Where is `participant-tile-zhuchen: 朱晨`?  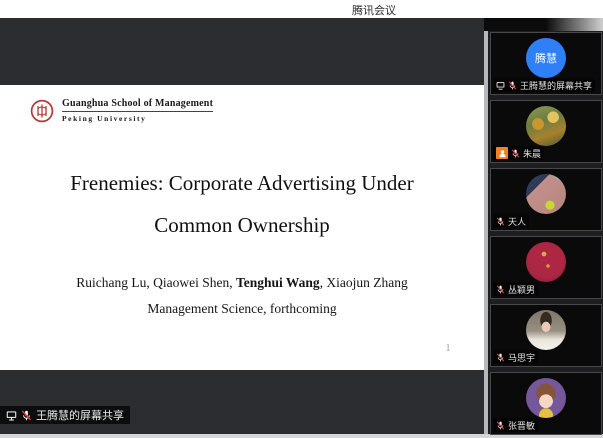 participant-tile-zhuchen: 朱晨 is located at coordinates (546, 131).